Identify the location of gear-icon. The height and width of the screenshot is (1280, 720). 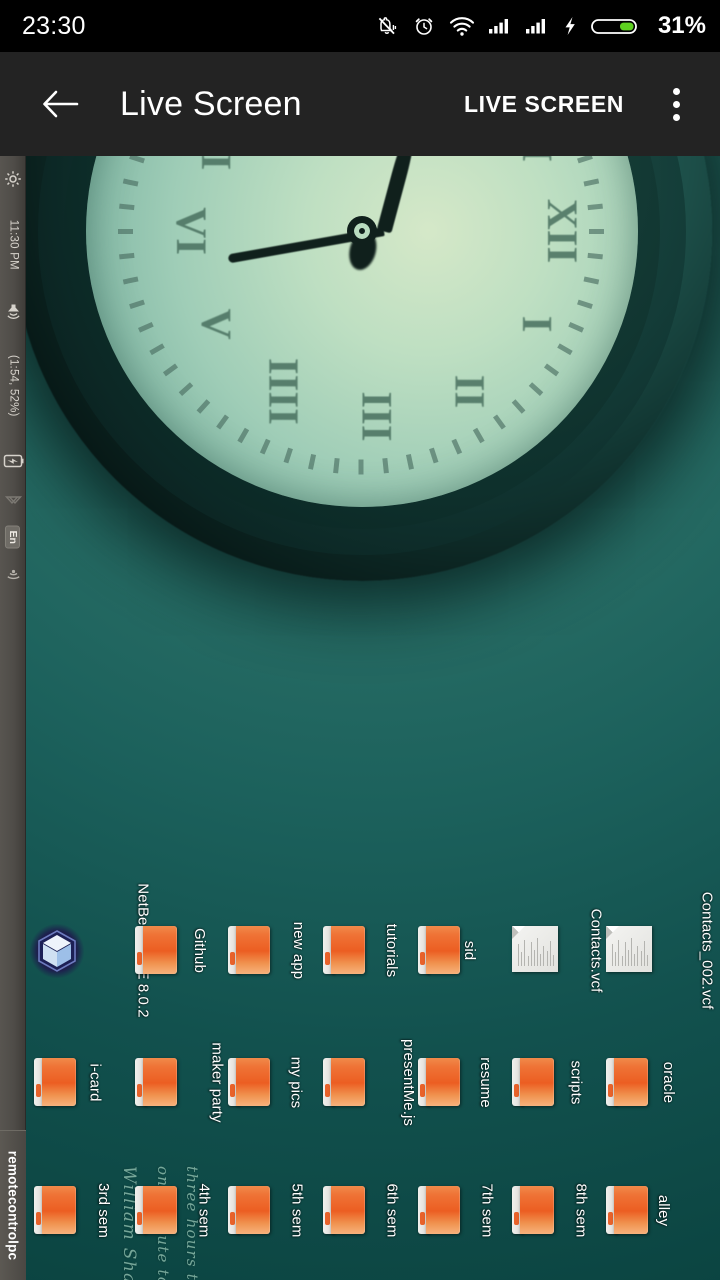
(13, 179).